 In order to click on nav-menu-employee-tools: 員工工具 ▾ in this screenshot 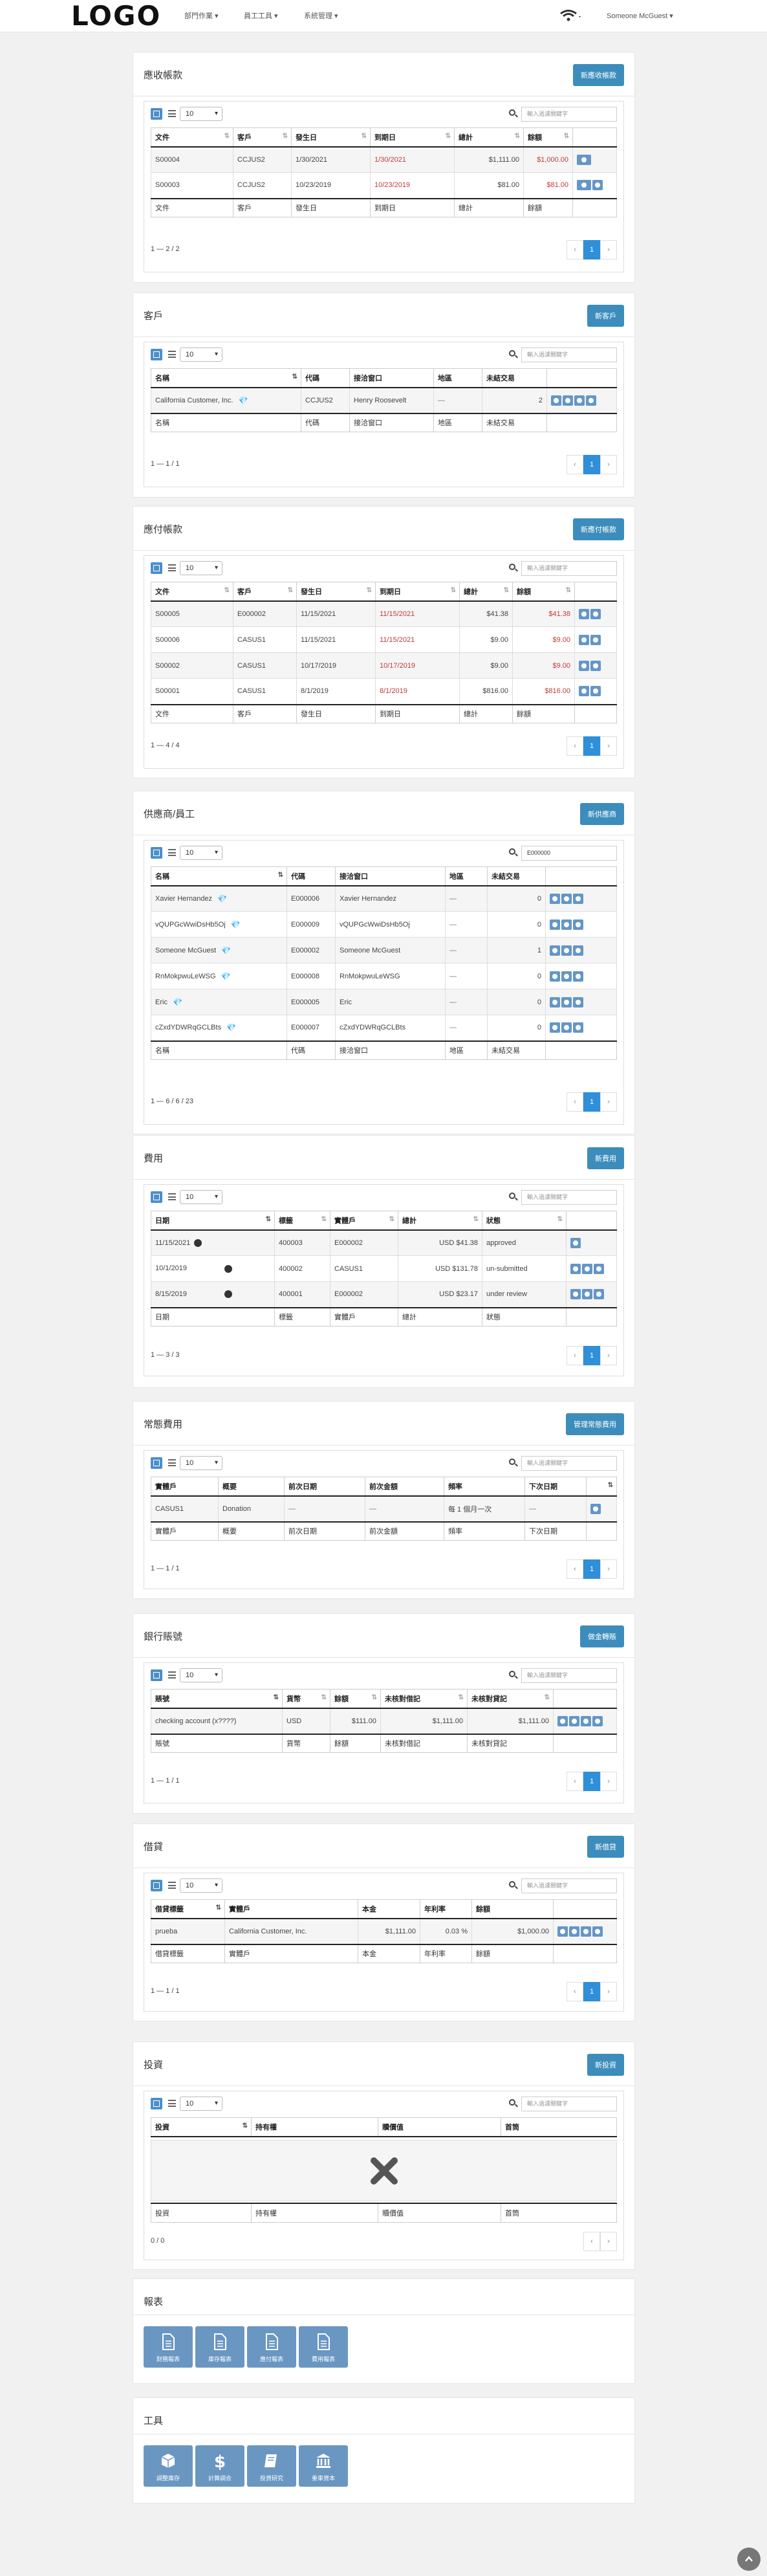, I will do `click(261, 16)`.